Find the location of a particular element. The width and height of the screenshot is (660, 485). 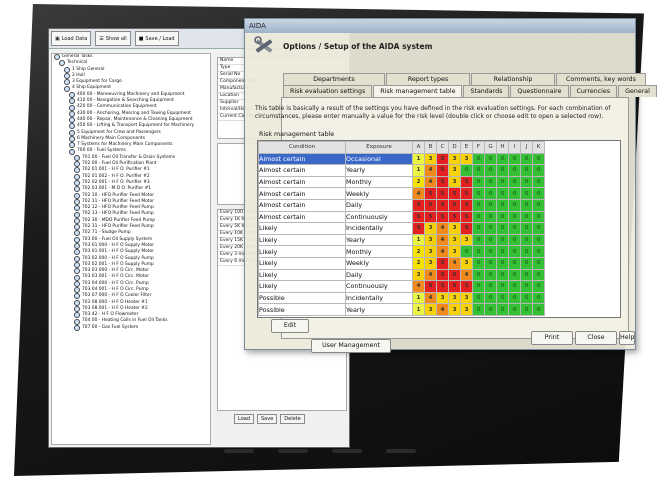

tab-departments: Departments is located at coordinates (334, 79).